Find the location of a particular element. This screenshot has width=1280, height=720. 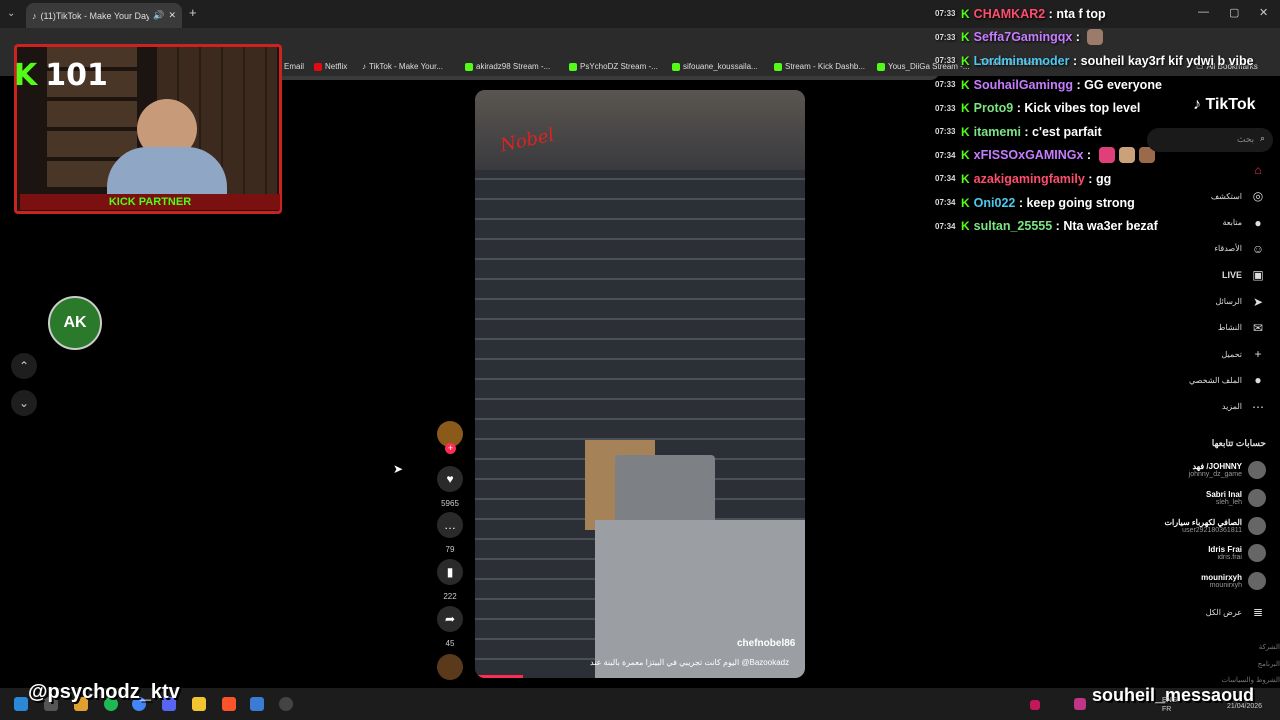

followed-account: mounirxyh mounirxyh is located at coordinates (1233, 581).